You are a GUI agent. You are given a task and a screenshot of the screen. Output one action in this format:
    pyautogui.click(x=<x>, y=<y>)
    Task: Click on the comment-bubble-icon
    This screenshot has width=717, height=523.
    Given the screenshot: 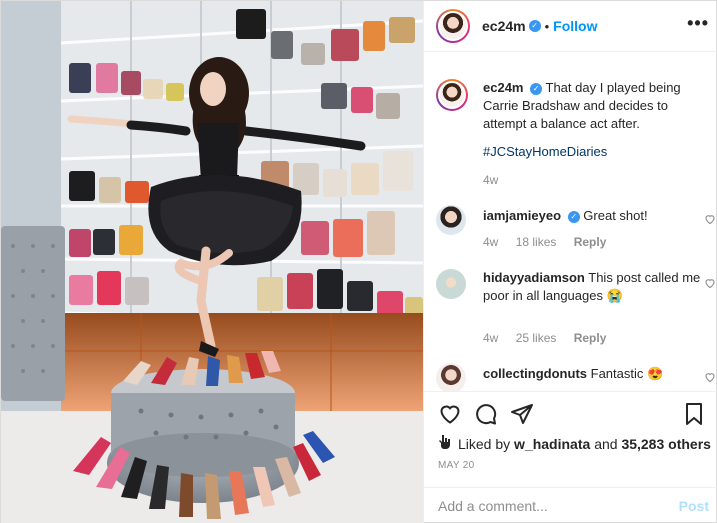 What is the action you would take?
    pyautogui.click(x=486, y=414)
    